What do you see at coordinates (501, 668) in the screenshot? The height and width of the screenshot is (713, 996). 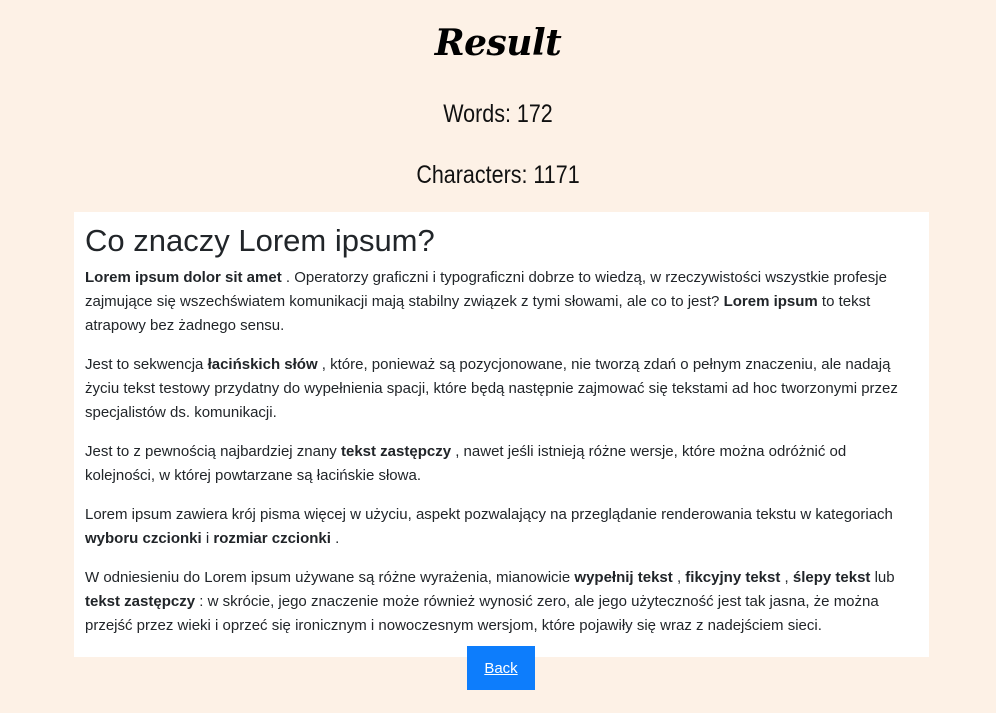 I see `back-button: Back` at bounding box center [501, 668].